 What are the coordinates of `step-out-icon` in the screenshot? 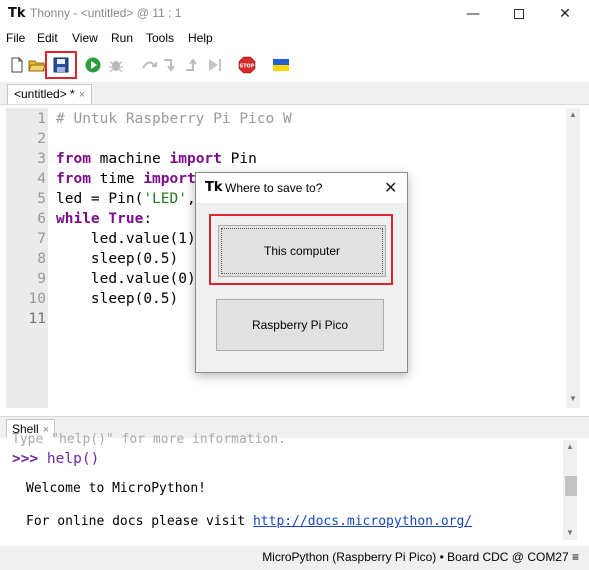 It's located at (192, 65).